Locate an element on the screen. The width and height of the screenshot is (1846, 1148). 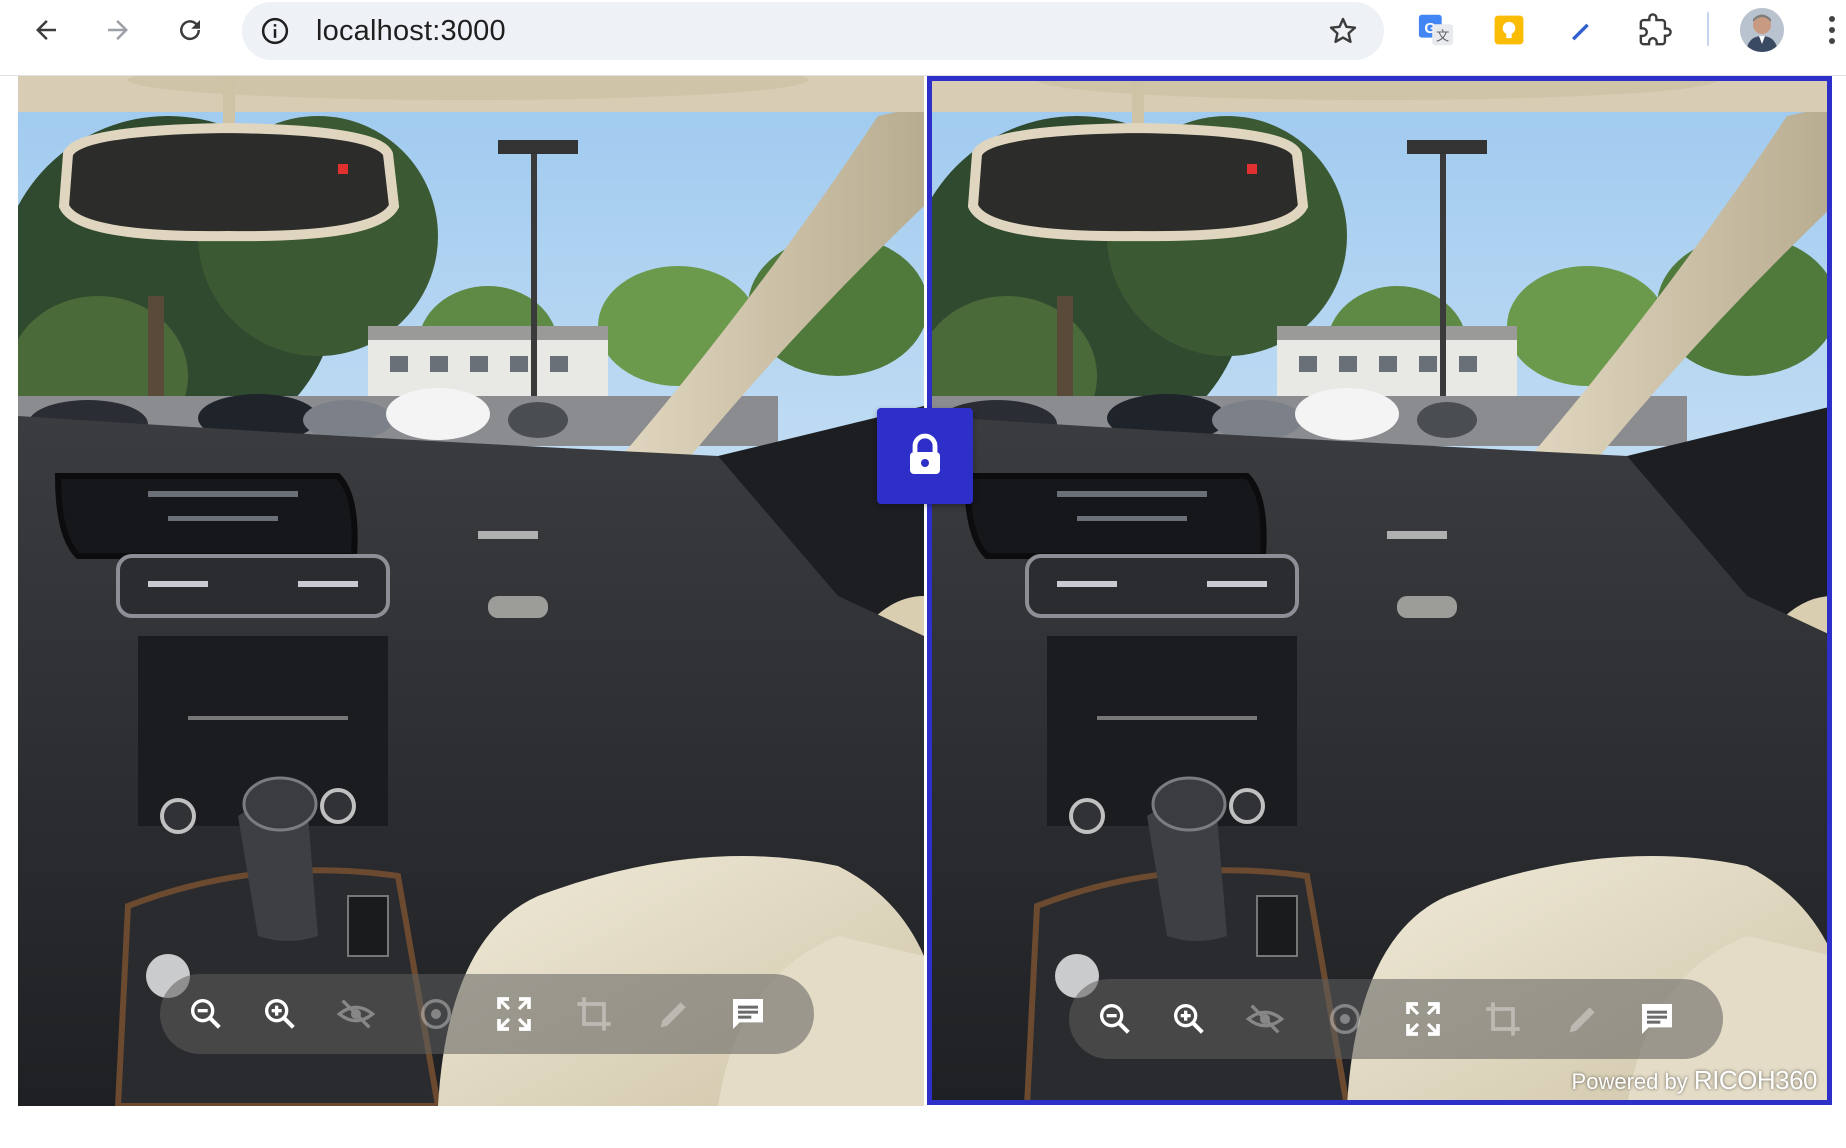
powered-by-brand: RICOH360 is located at coordinates (1755, 1080).